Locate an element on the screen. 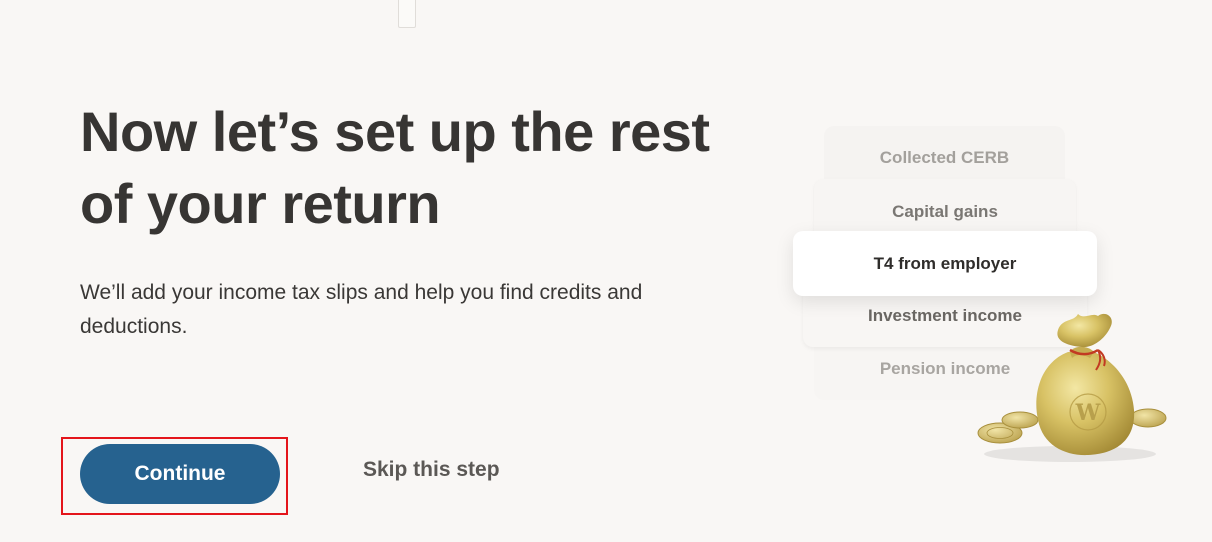 The height and width of the screenshot is (542, 1212). phone-outline-icon is located at coordinates (407, 14).